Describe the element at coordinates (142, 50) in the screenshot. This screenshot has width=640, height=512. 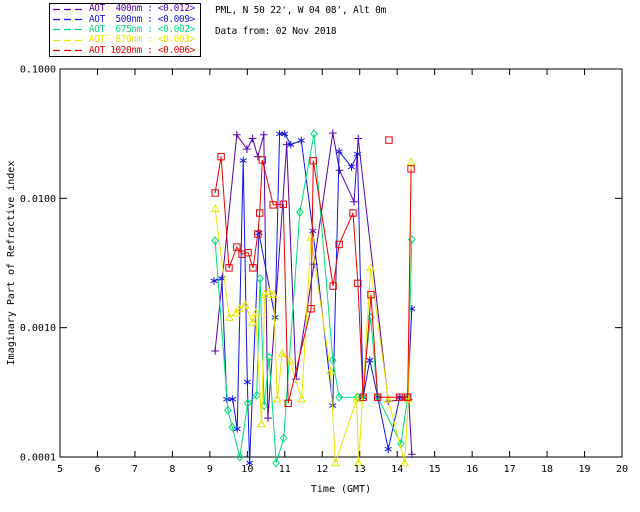
I see `legend-label-1020nm: AOT 1020nm : <0.006>` at that location.